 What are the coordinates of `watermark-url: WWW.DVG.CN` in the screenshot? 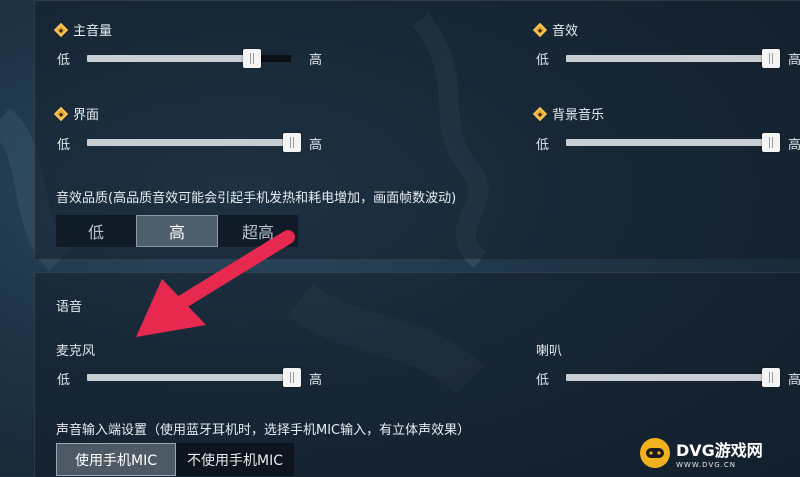 It's located at (706, 465).